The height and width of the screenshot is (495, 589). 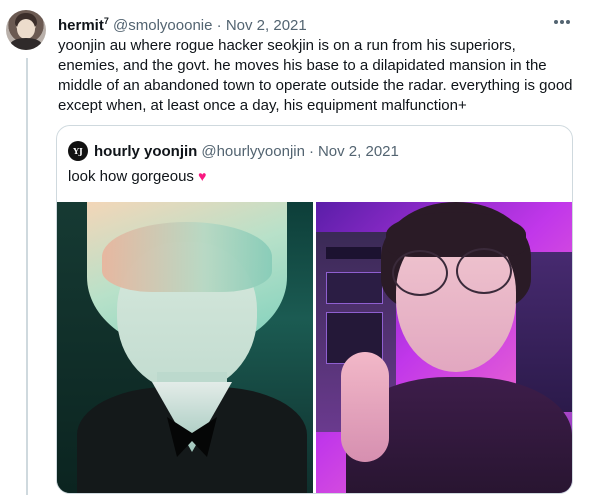 I want to click on quote-author-handle: @hourlyyoonjin, so click(x=253, y=151).